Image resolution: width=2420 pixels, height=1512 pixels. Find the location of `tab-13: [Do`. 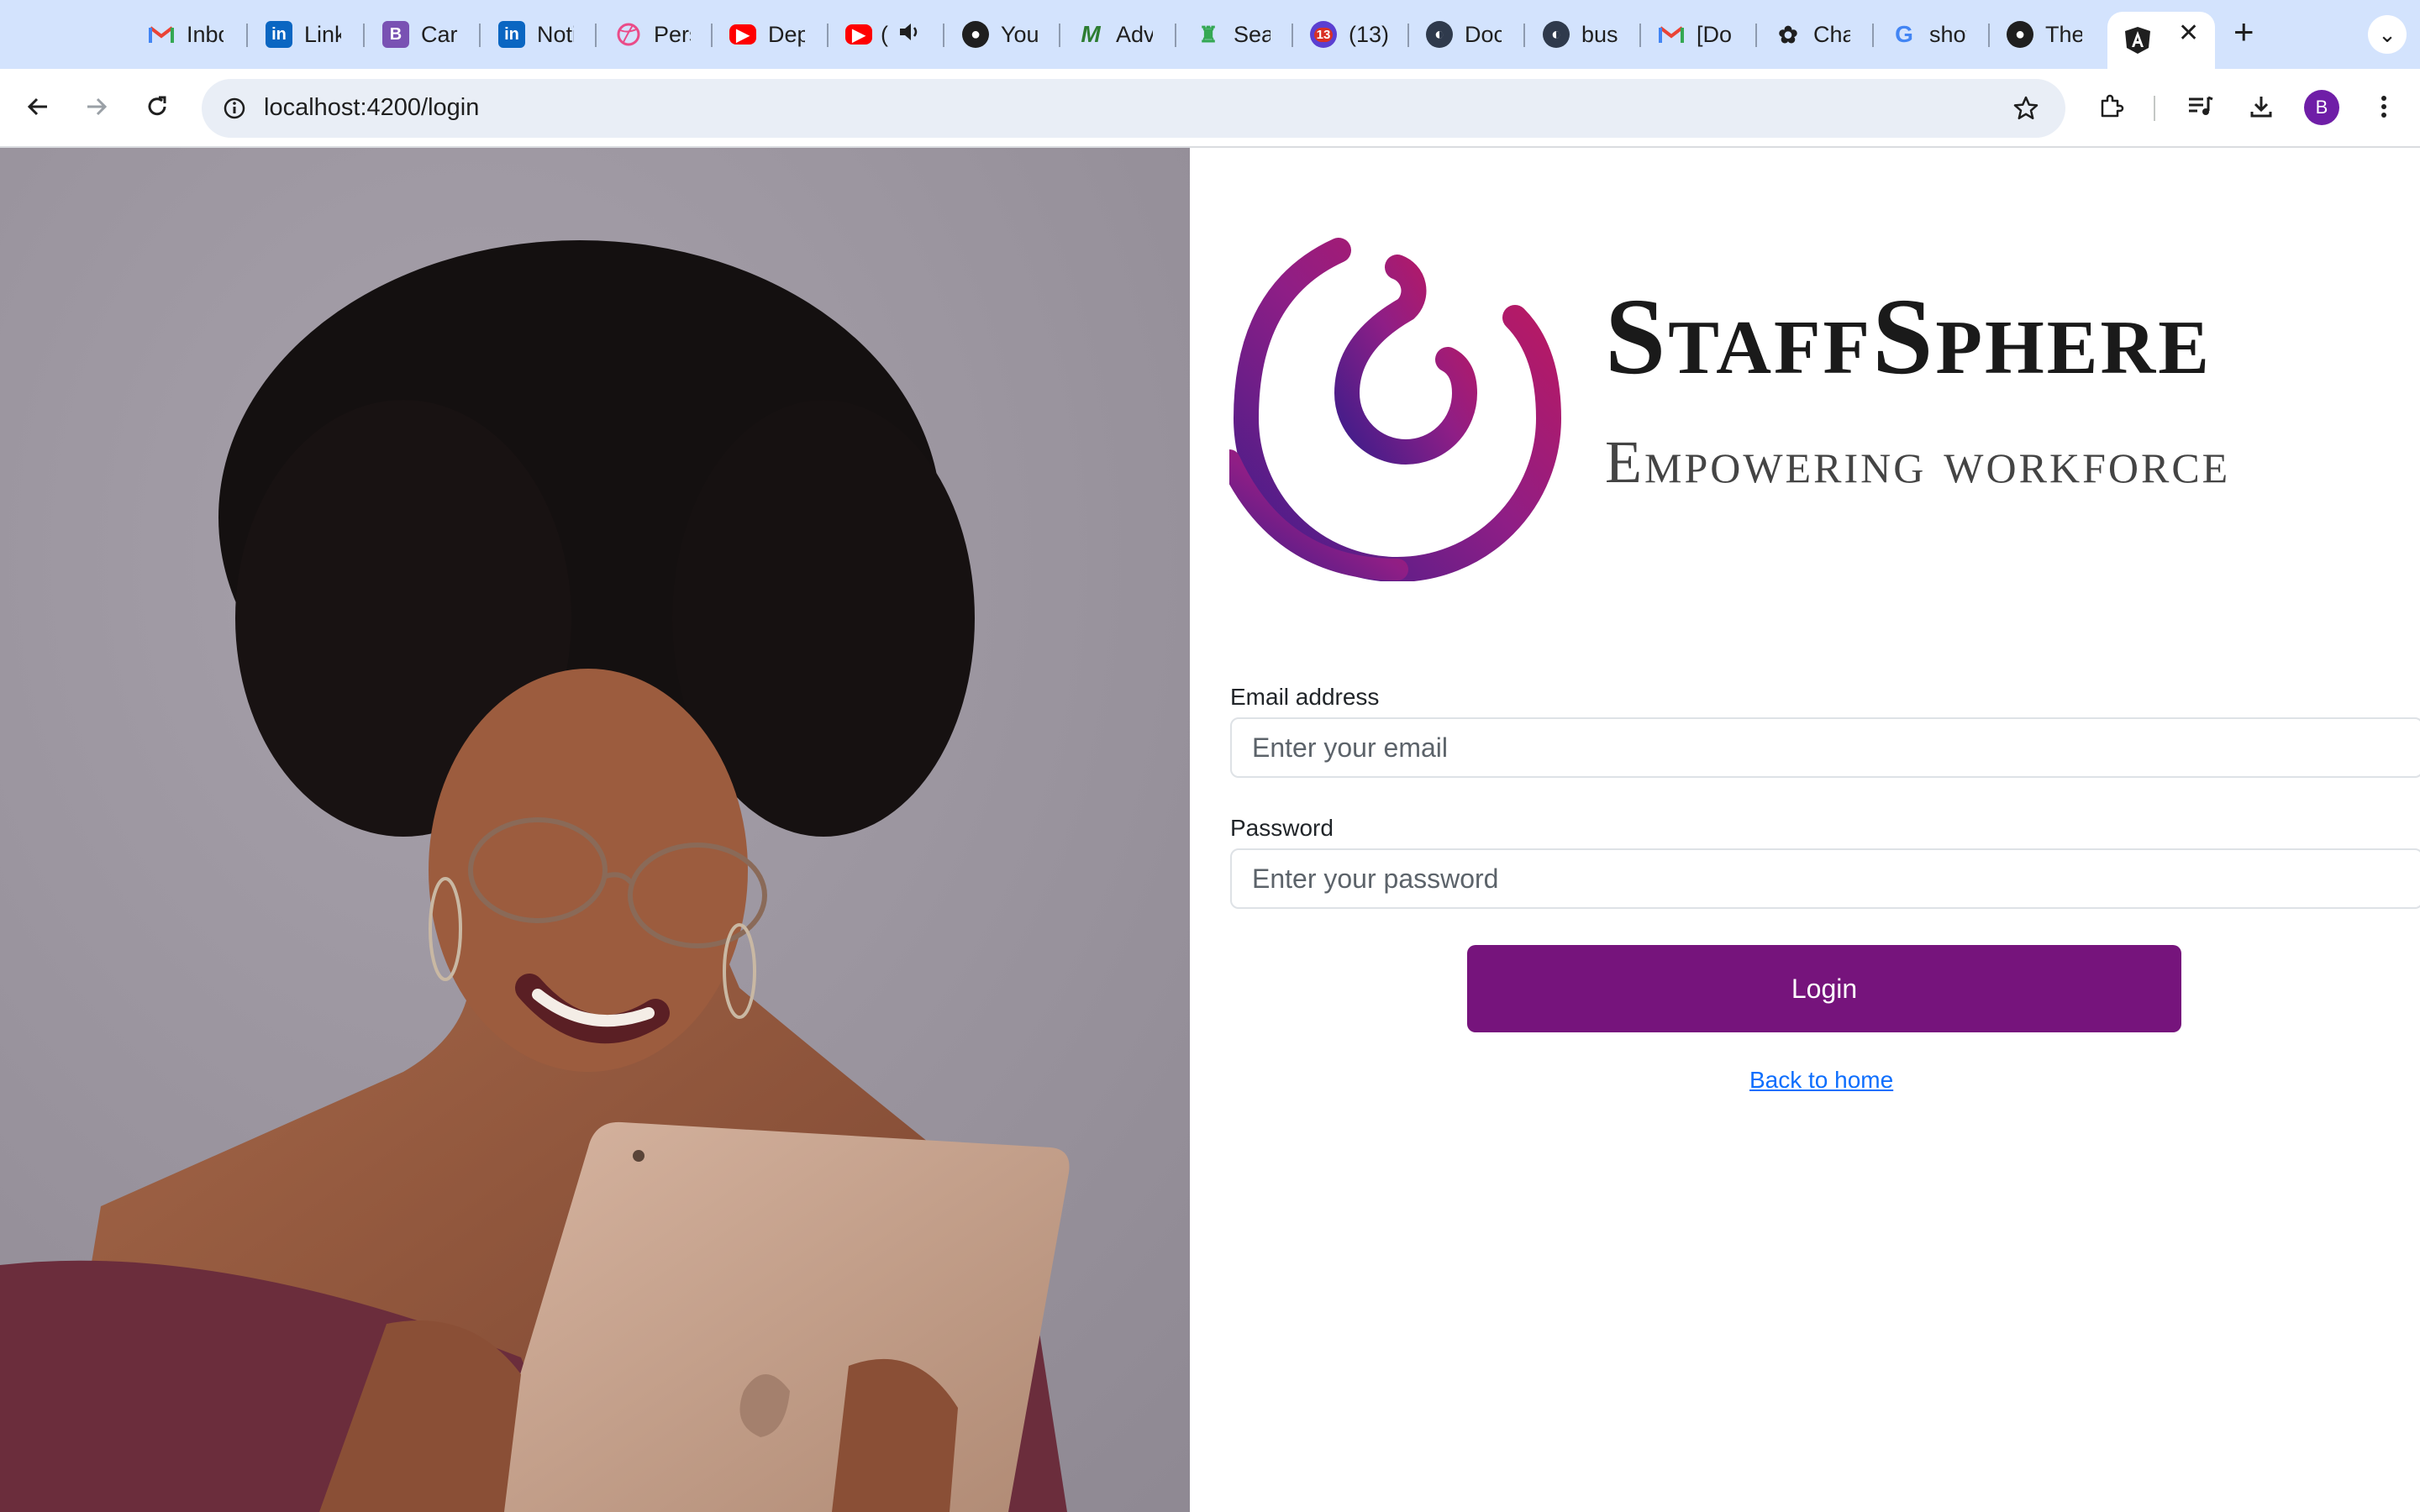

tab-13: [Do is located at coordinates (1700, 34).